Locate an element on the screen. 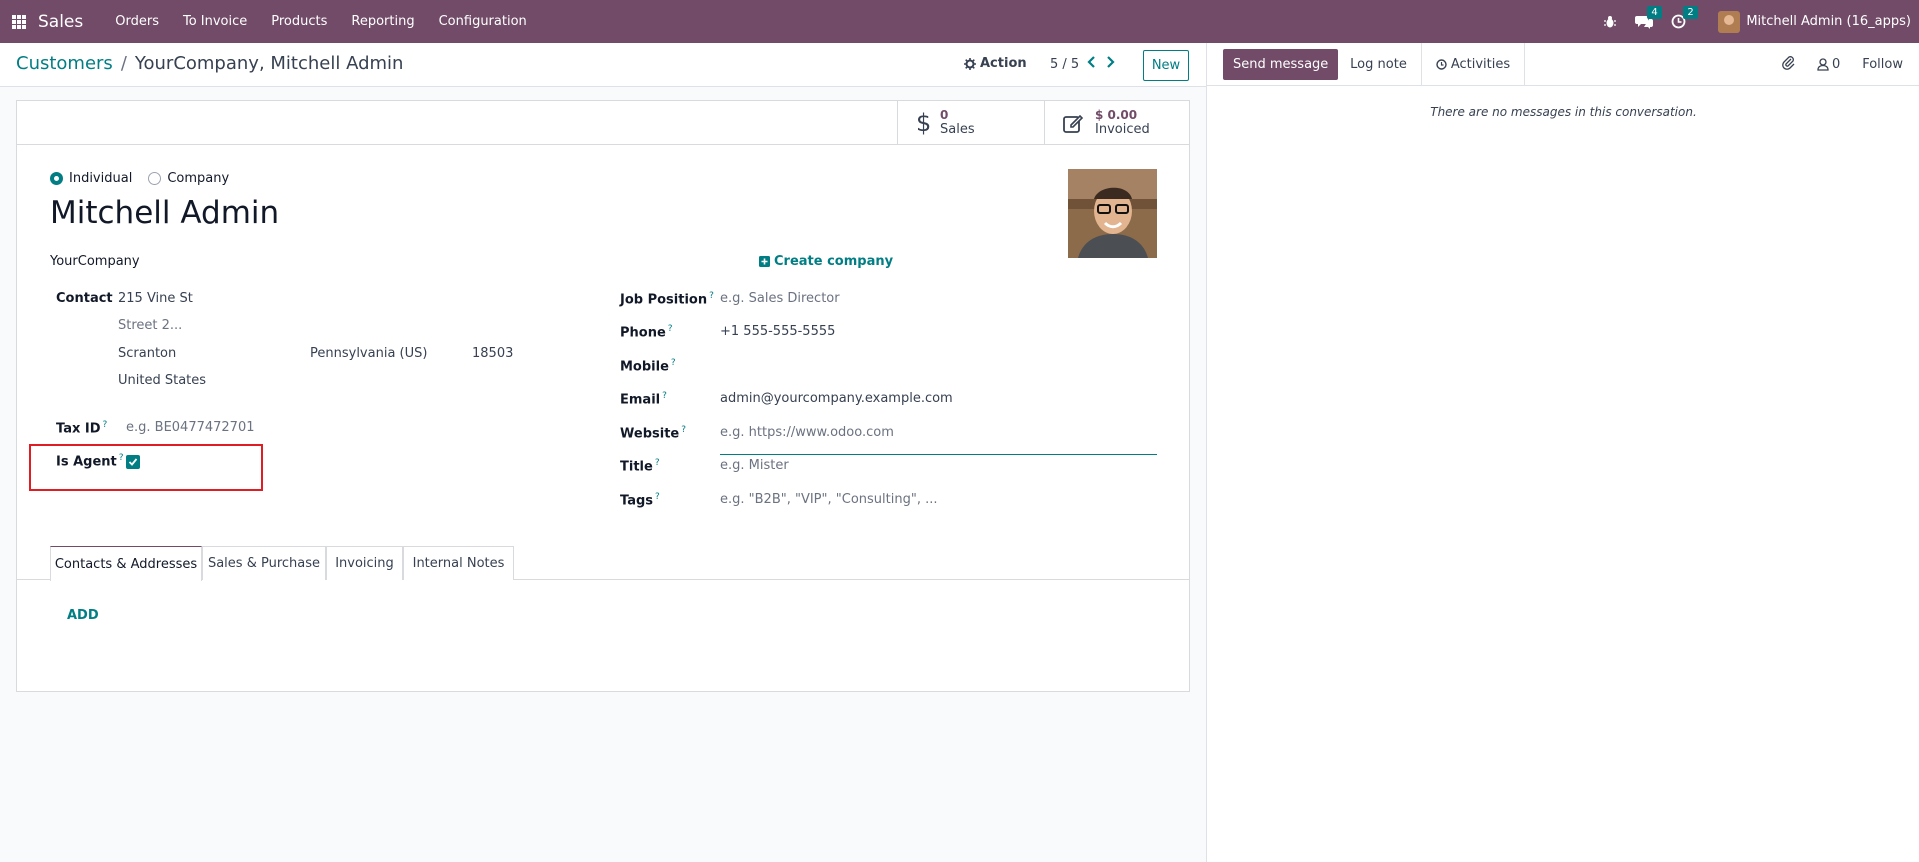 The width and height of the screenshot is (1919, 862). new-button: New is located at coordinates (1166, 65).